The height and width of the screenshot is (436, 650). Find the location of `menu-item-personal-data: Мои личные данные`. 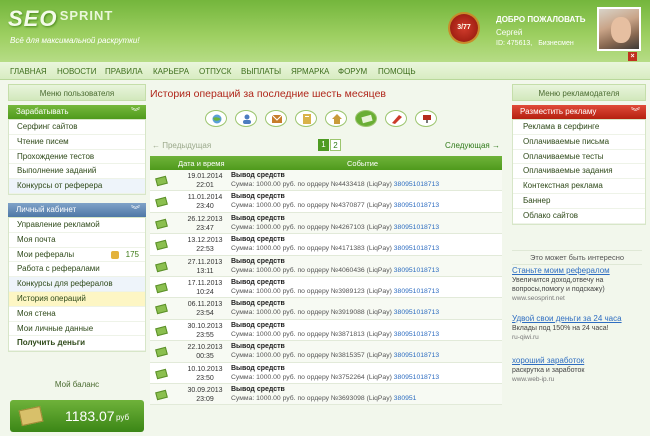

menu-item-personal-data: Мои личные данные is located at coordinates (77, 329).